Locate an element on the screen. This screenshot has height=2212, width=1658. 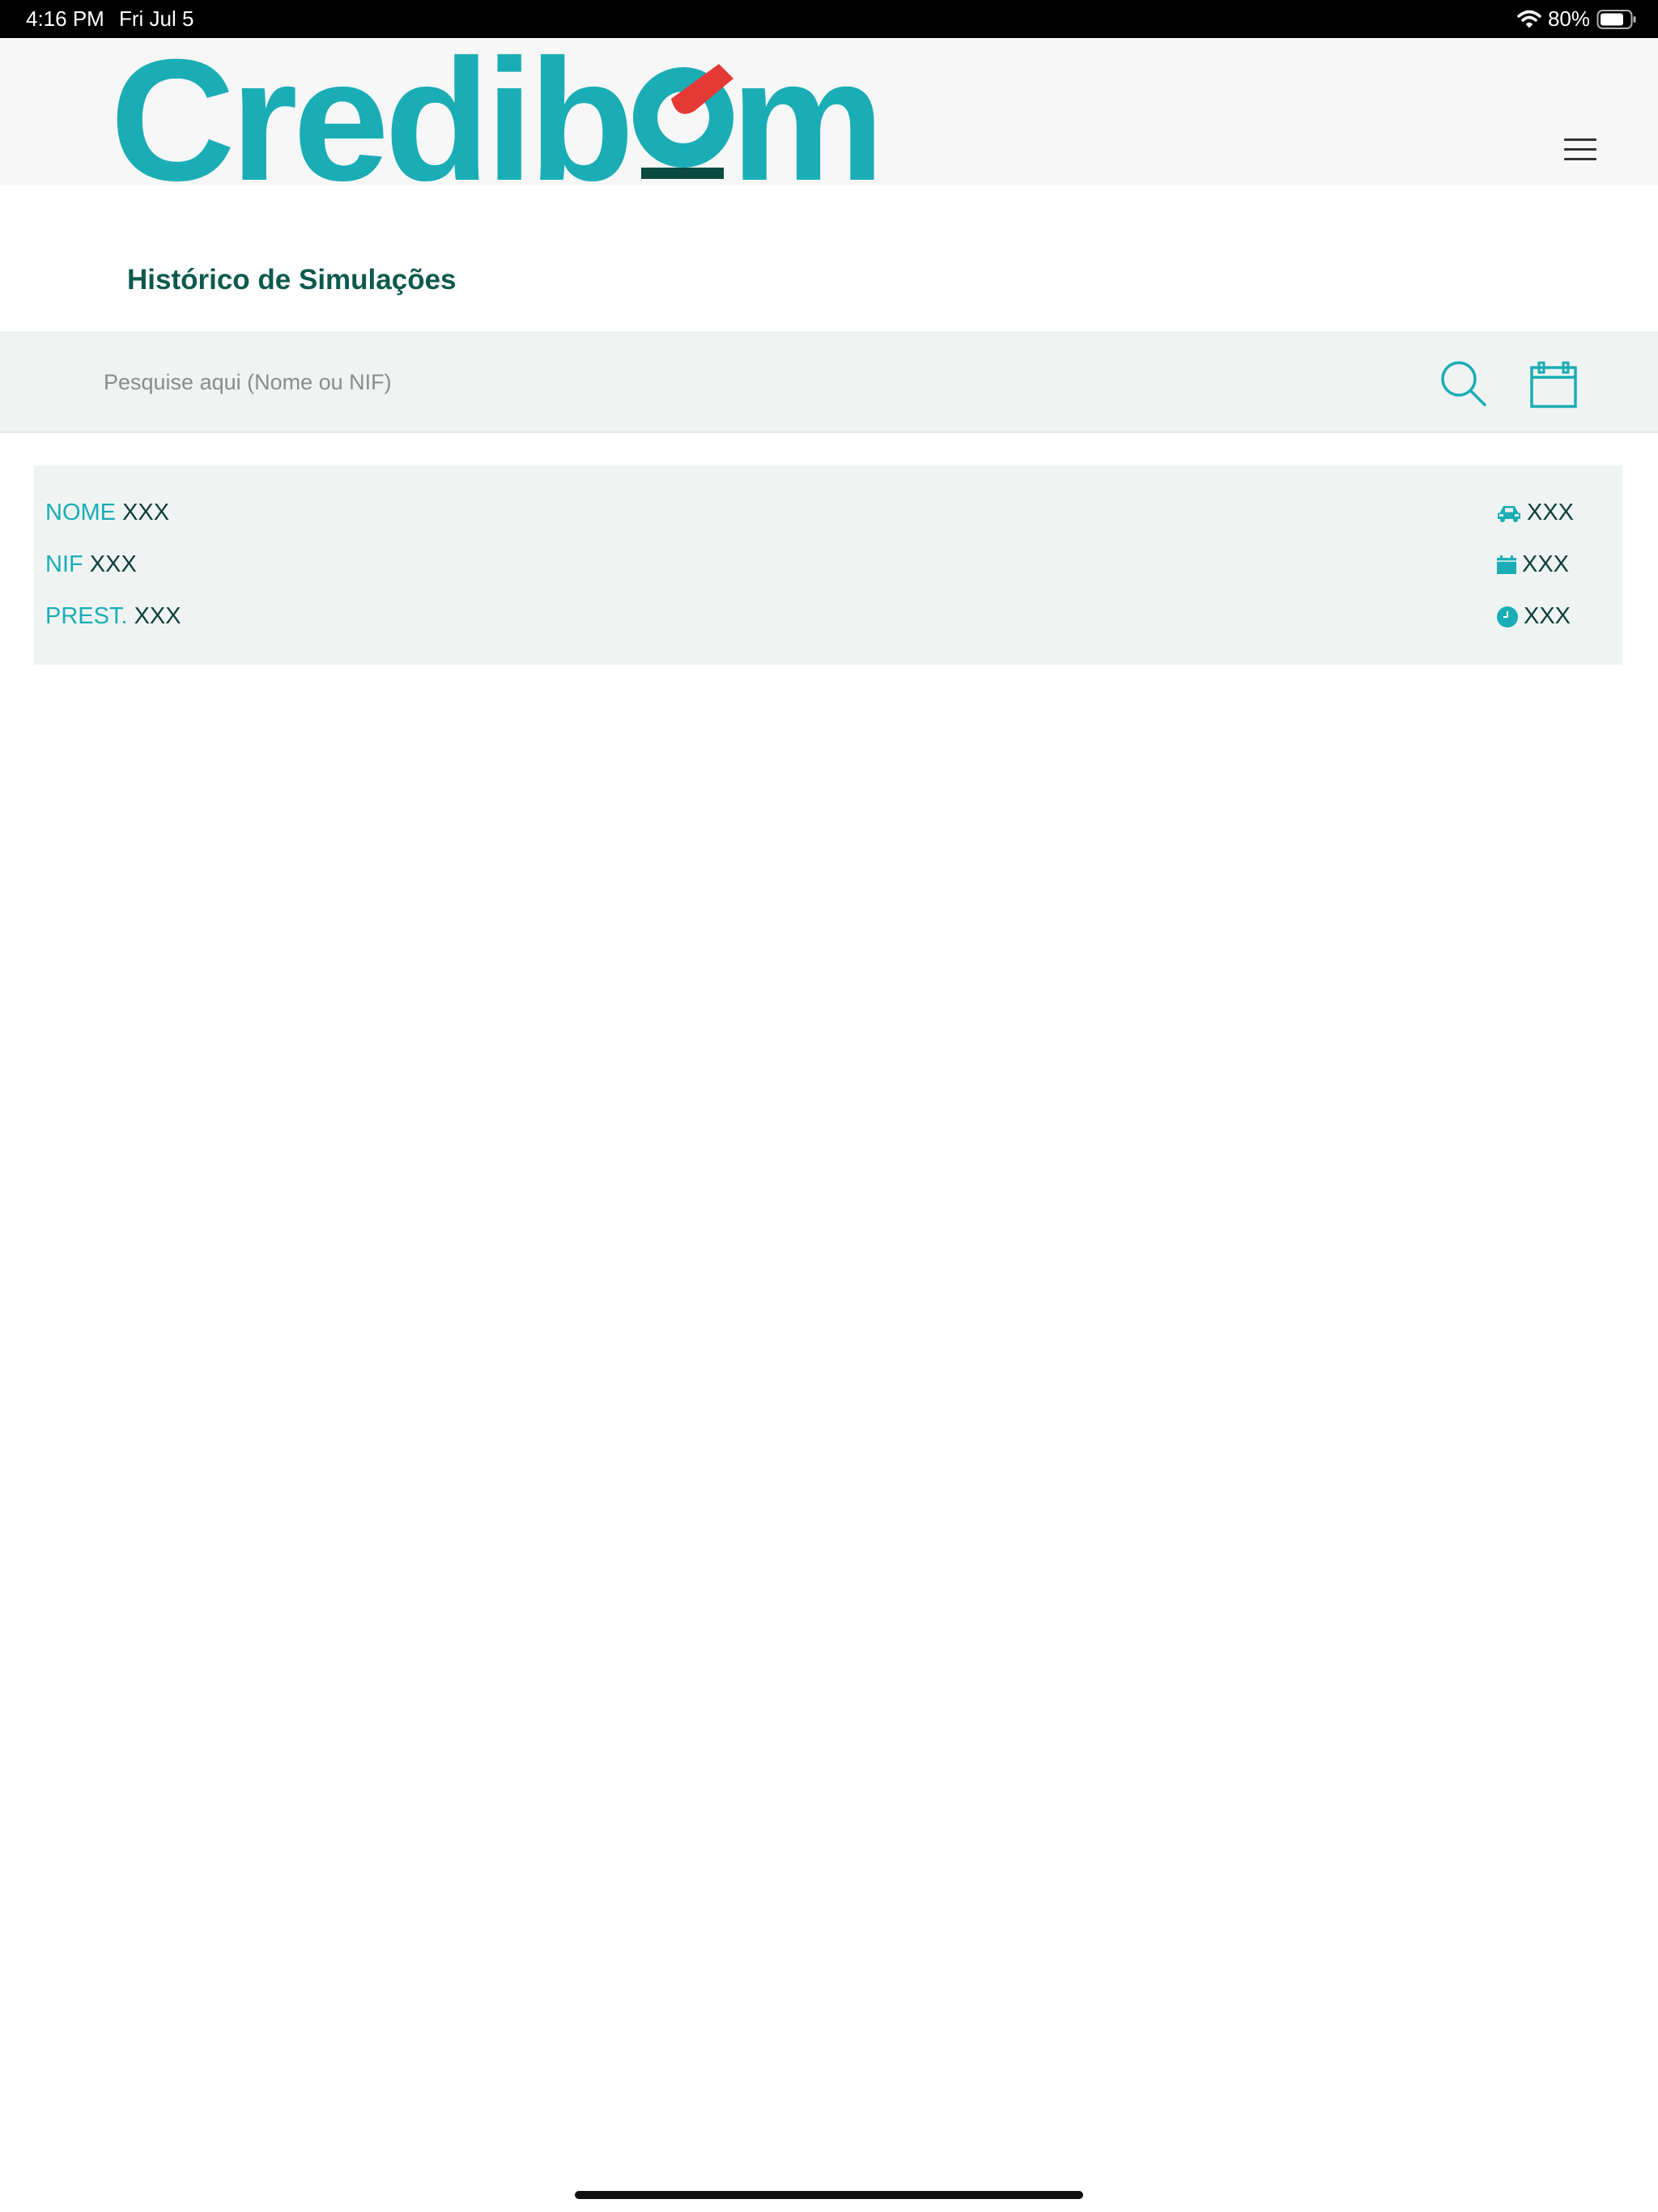
vehicle-row: XXX is located at coordinates (1535, 513).